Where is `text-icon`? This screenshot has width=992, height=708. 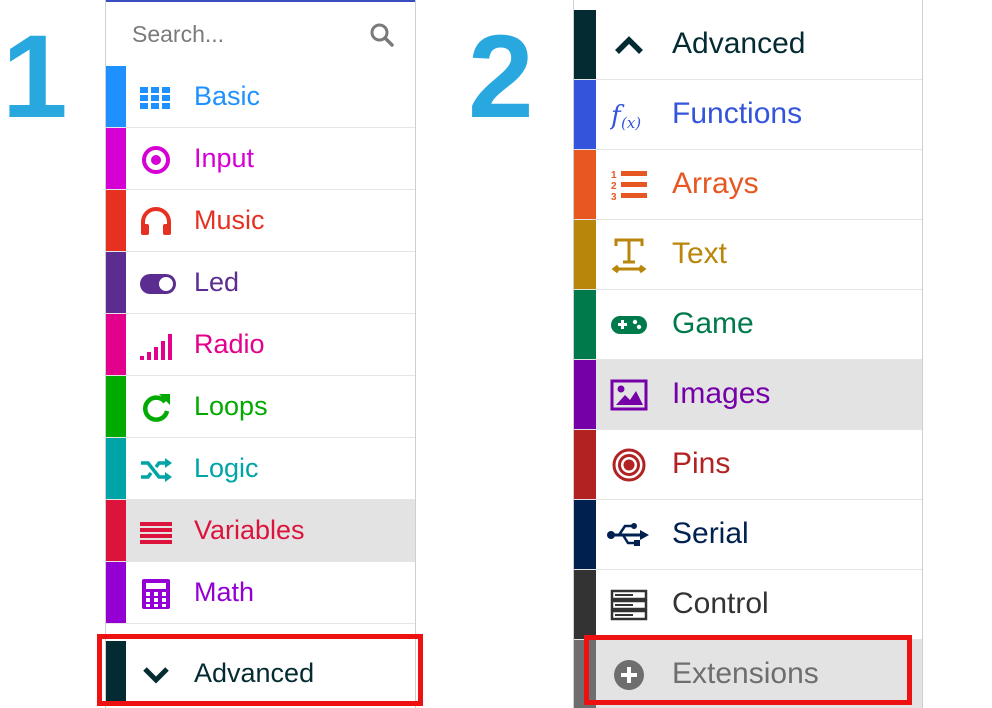
text-icon is located at coordinates (629, 255).